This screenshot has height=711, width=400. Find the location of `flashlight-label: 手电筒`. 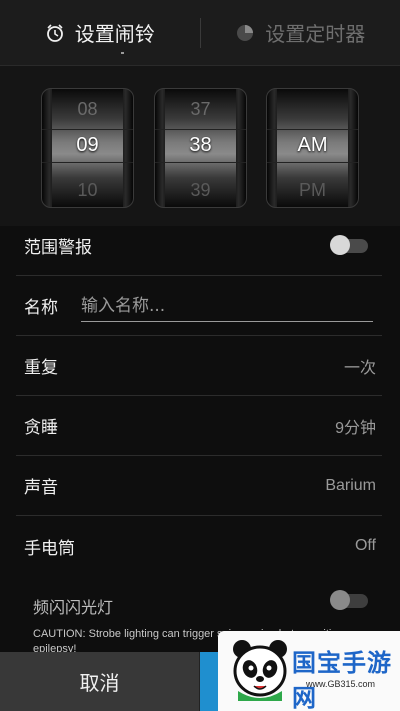

flashlight-label: 手电筒 is located at coordinates (49, 548).